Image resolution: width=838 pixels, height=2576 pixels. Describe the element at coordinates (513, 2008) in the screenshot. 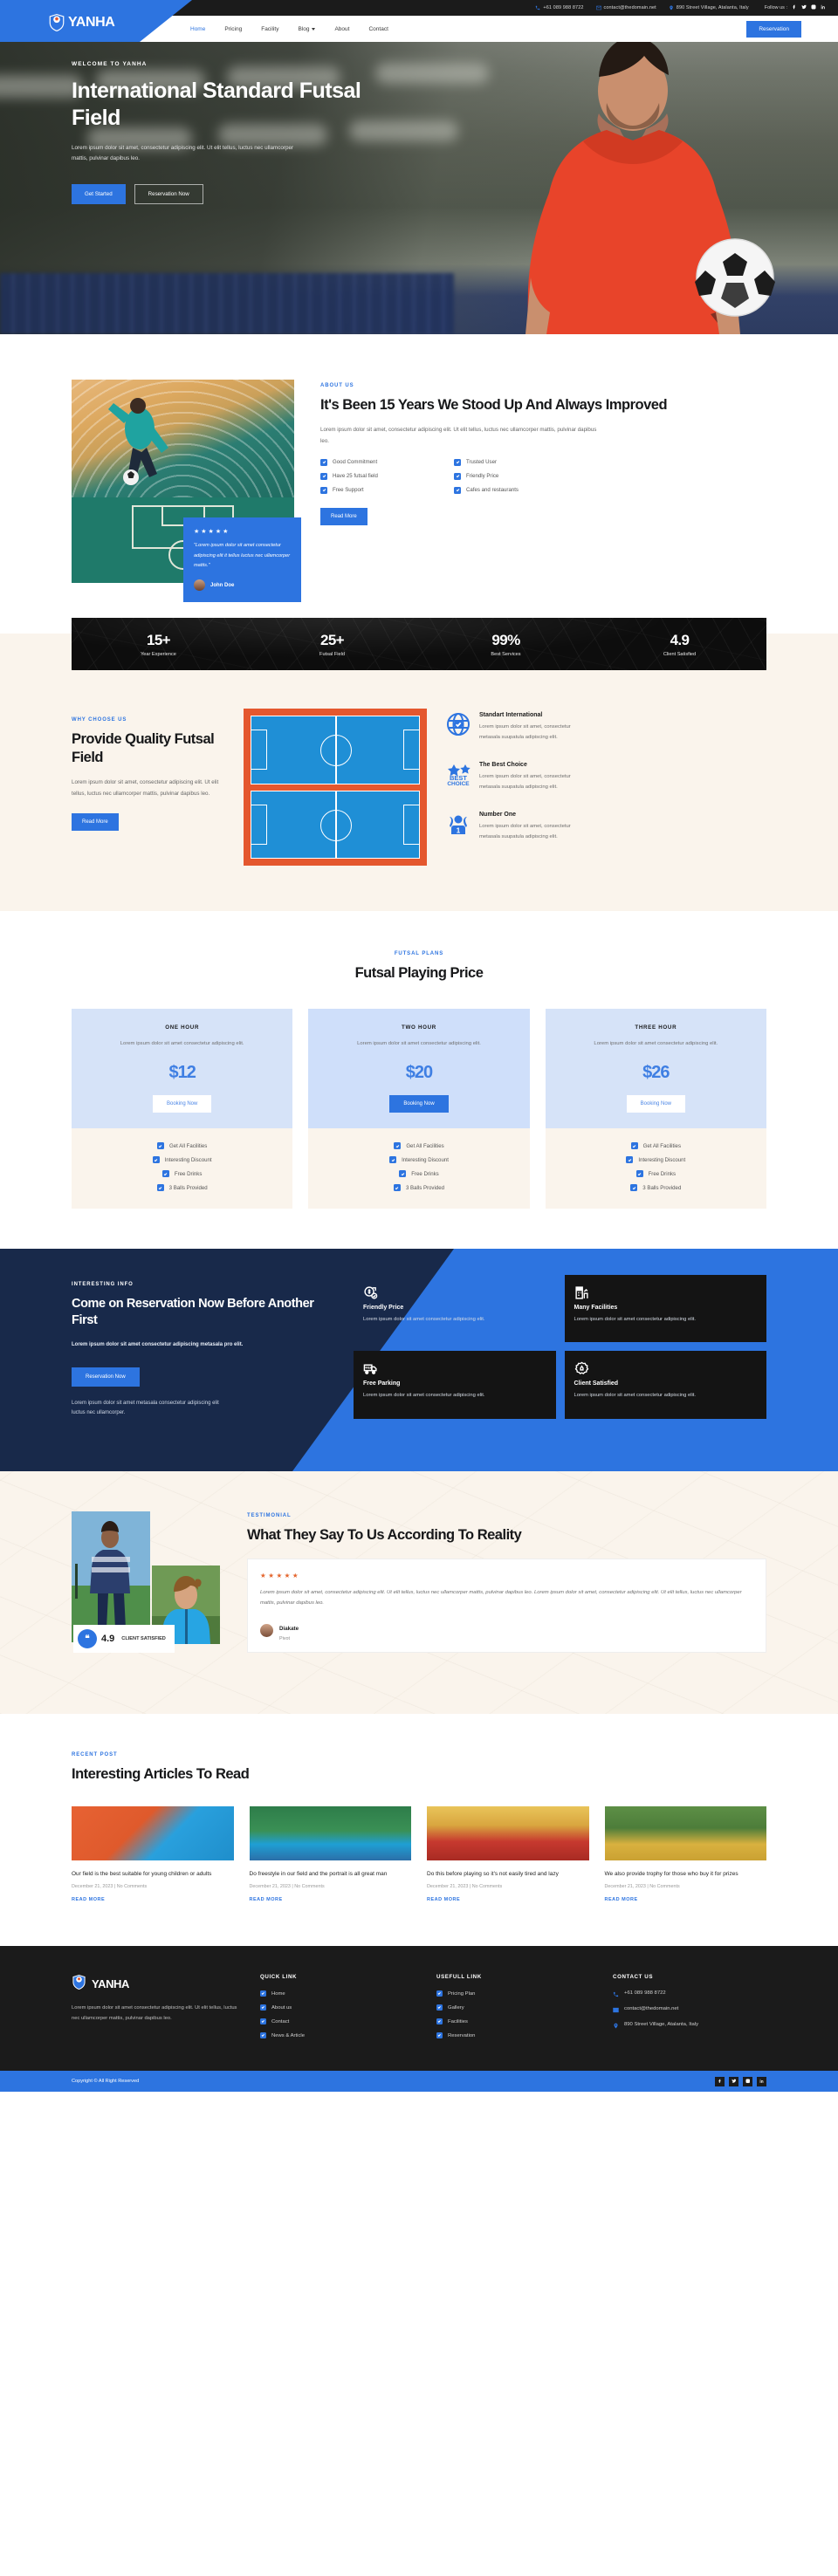

I see `footer-link: Gallery` at that location.